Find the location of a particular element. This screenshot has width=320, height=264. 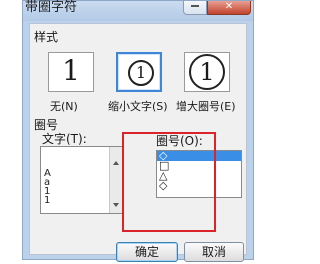

dialog-title: 带圈字符 is located at coordinates (51, 7).